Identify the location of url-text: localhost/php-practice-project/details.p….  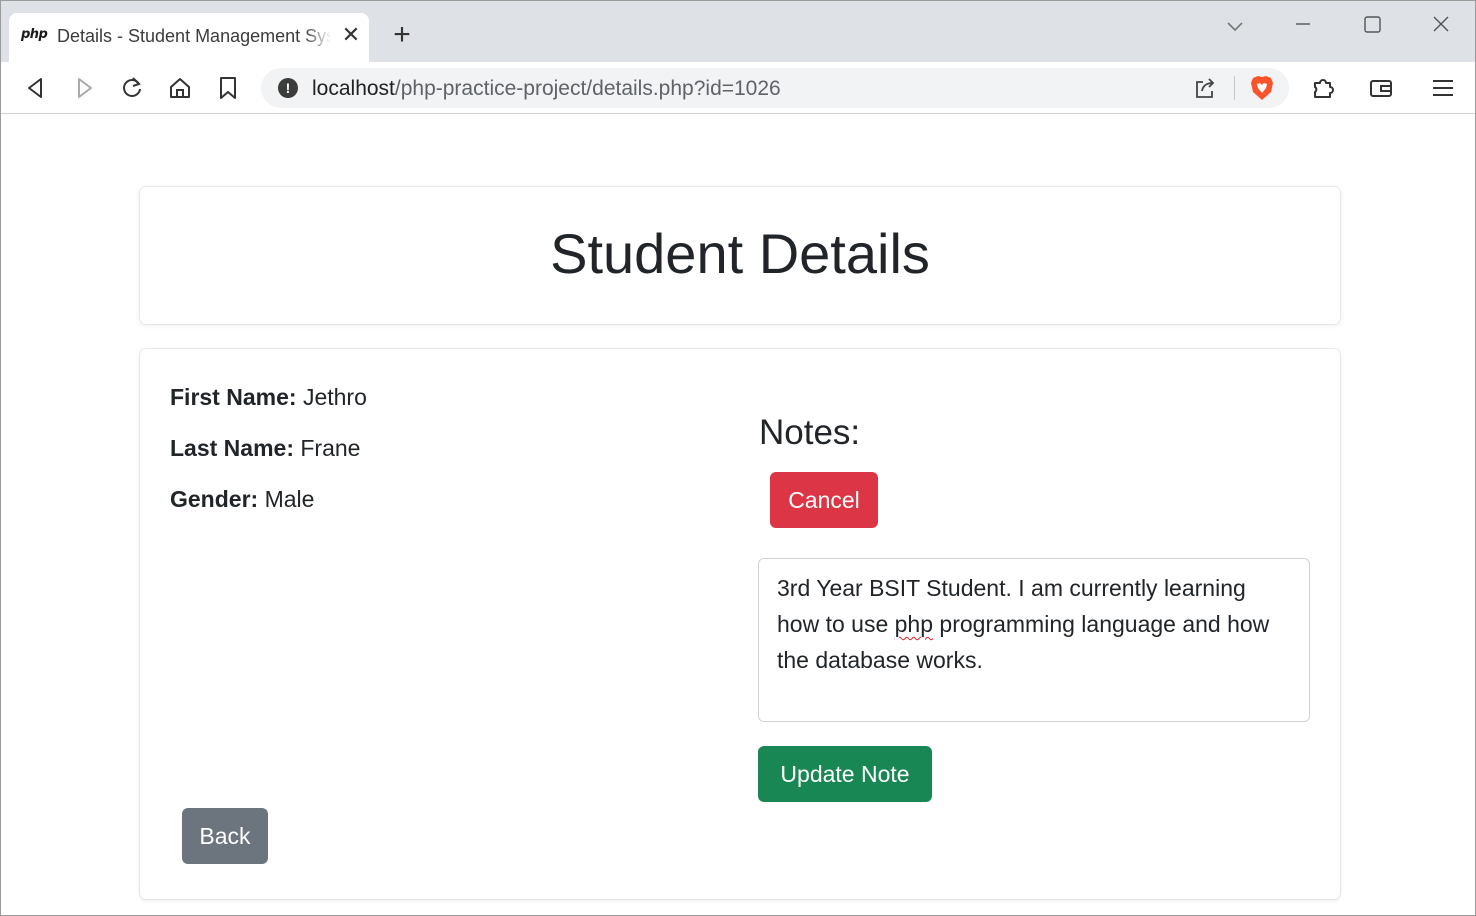
(546, 89).